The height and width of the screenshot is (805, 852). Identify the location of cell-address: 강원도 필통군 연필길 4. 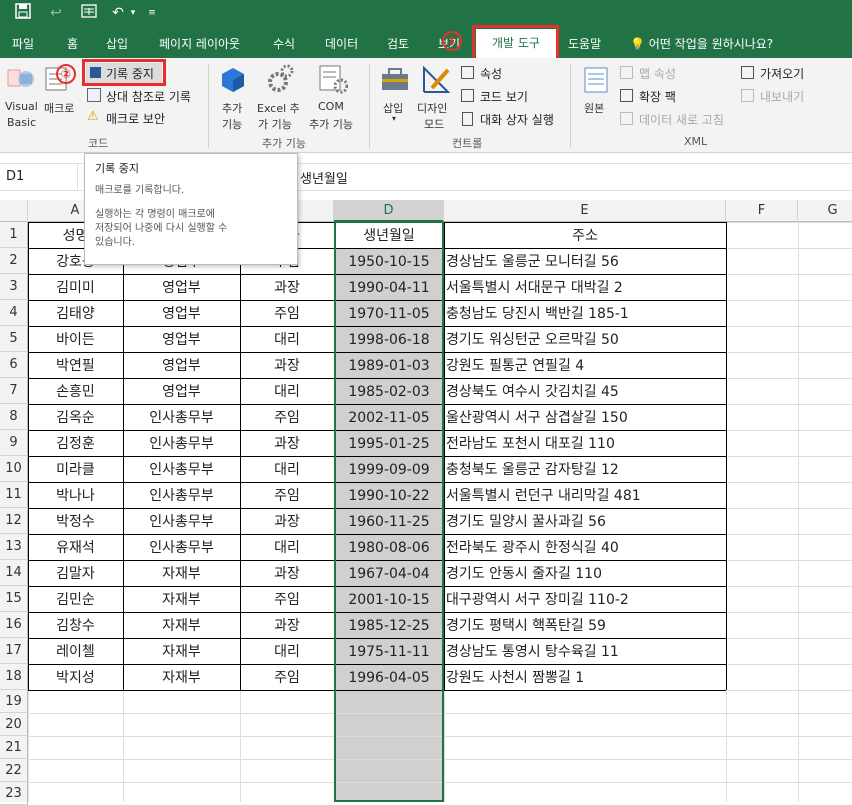
(585, 366).